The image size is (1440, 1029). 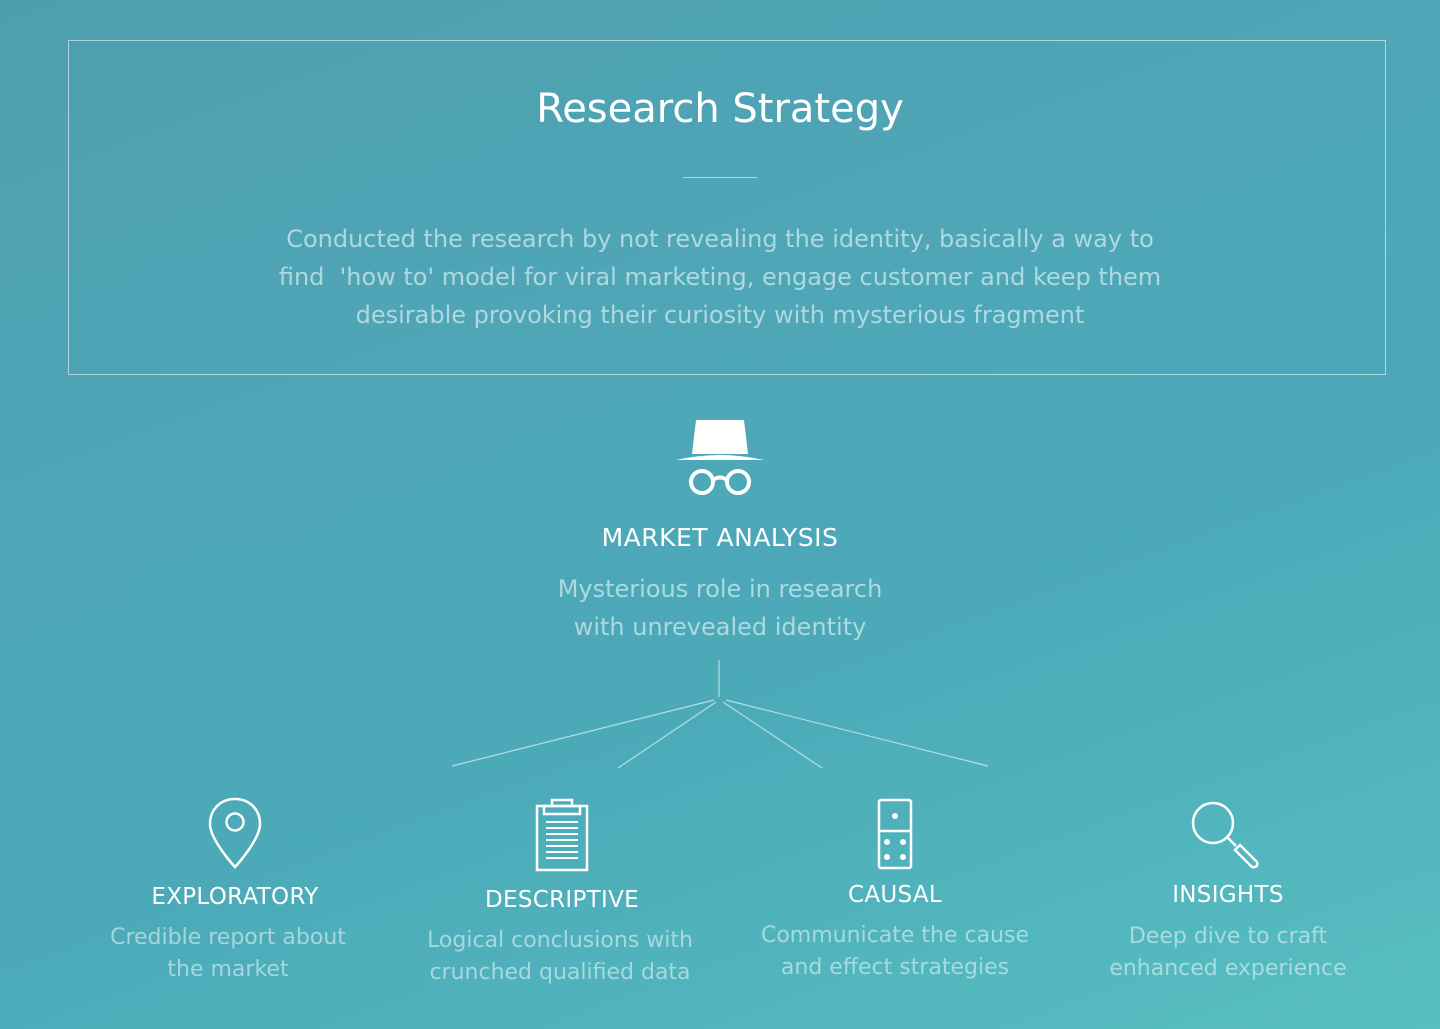 What do you see at coordinates (1246, 856) in the screenshot?
I see `magnifier-handle` at bounding box center [1246, 856].